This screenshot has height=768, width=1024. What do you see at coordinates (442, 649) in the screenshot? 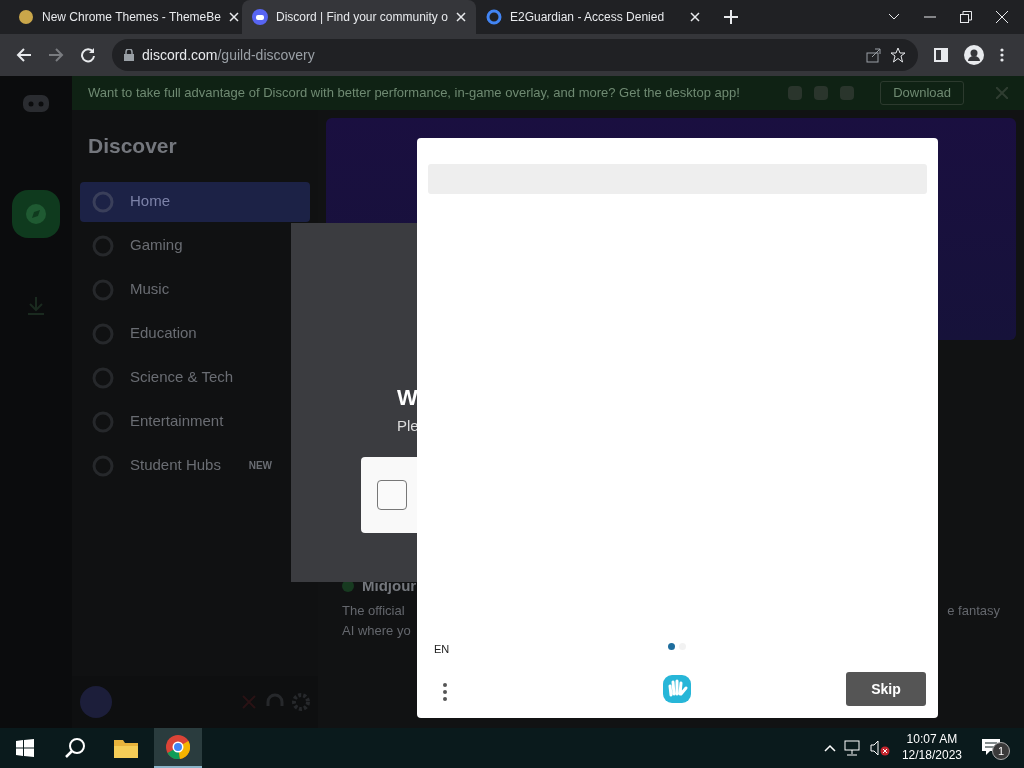
I see `language-label: EN` at bounding box center [442, 649].